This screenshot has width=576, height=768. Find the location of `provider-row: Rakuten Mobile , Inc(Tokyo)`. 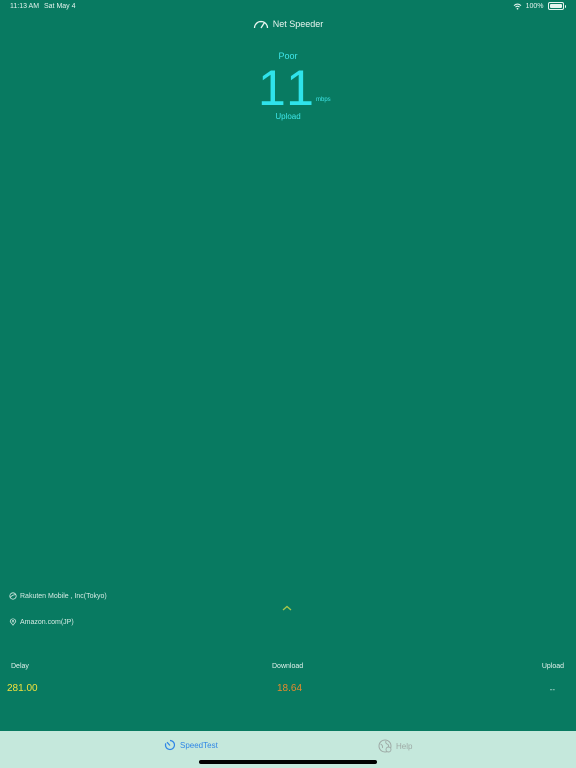

provider-row: Rakuten Mobile , Inc(Tokyo) is located at coordinates (58, 596).